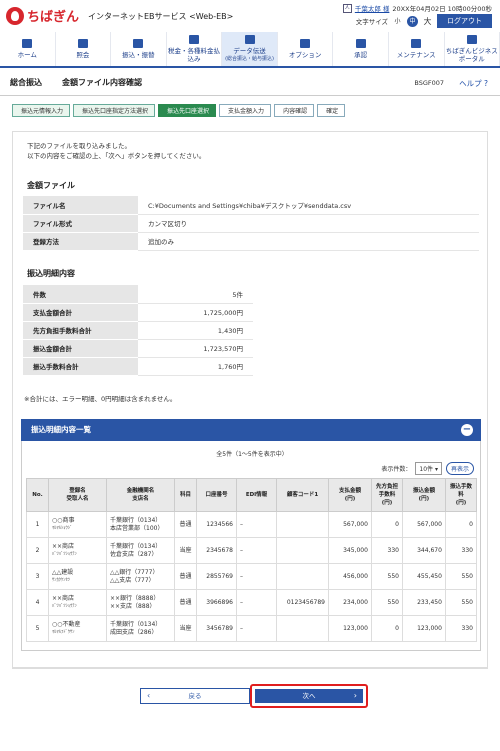  Describe the element at coordinates (216, 602) in the screenshot. I see `row-account: 3966896` at that location.